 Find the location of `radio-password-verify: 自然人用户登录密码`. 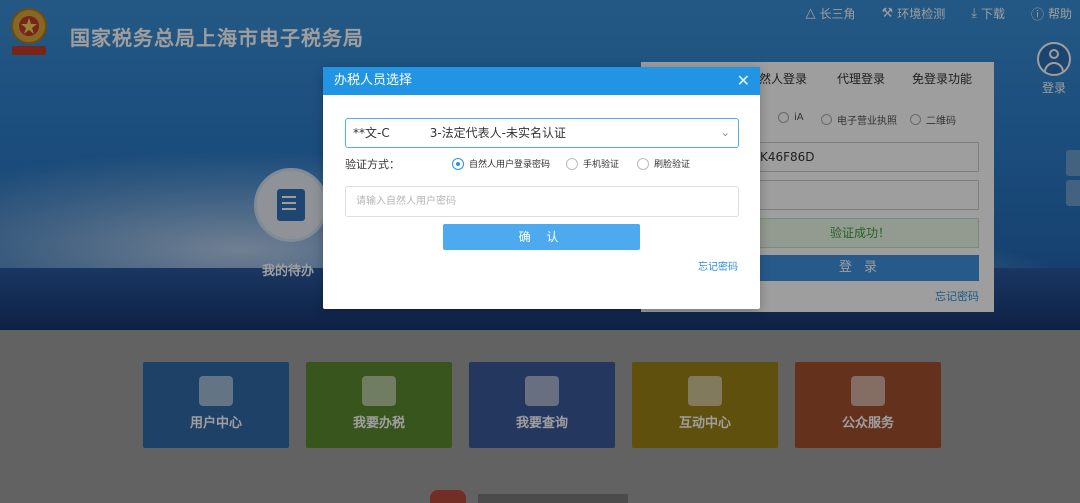

radio-password-verify: 自然人用户登录密码 is located at coordinates (501, 163).